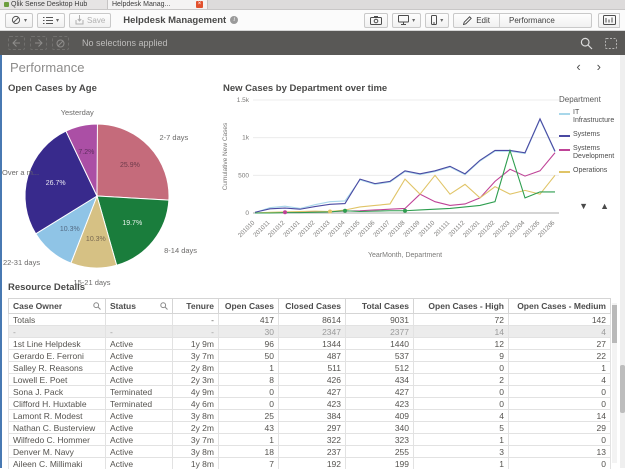 This screenshot has width=625, height=469. Describe the element at coordinates (622, 261) in the screenshot. I see `page-scrollbar` at that location.